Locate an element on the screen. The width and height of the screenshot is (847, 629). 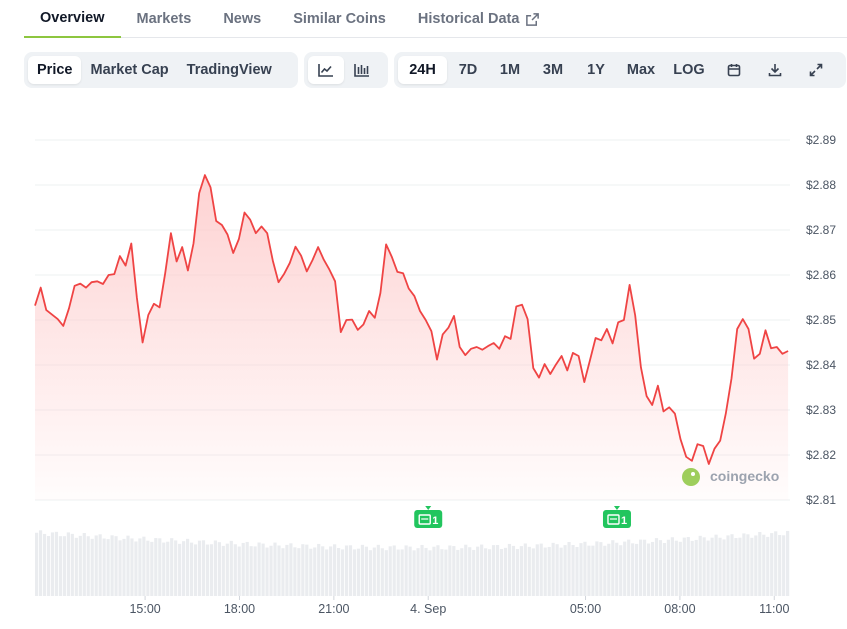
y-tick-label: $2.84 is located at coordinates (821, 365).